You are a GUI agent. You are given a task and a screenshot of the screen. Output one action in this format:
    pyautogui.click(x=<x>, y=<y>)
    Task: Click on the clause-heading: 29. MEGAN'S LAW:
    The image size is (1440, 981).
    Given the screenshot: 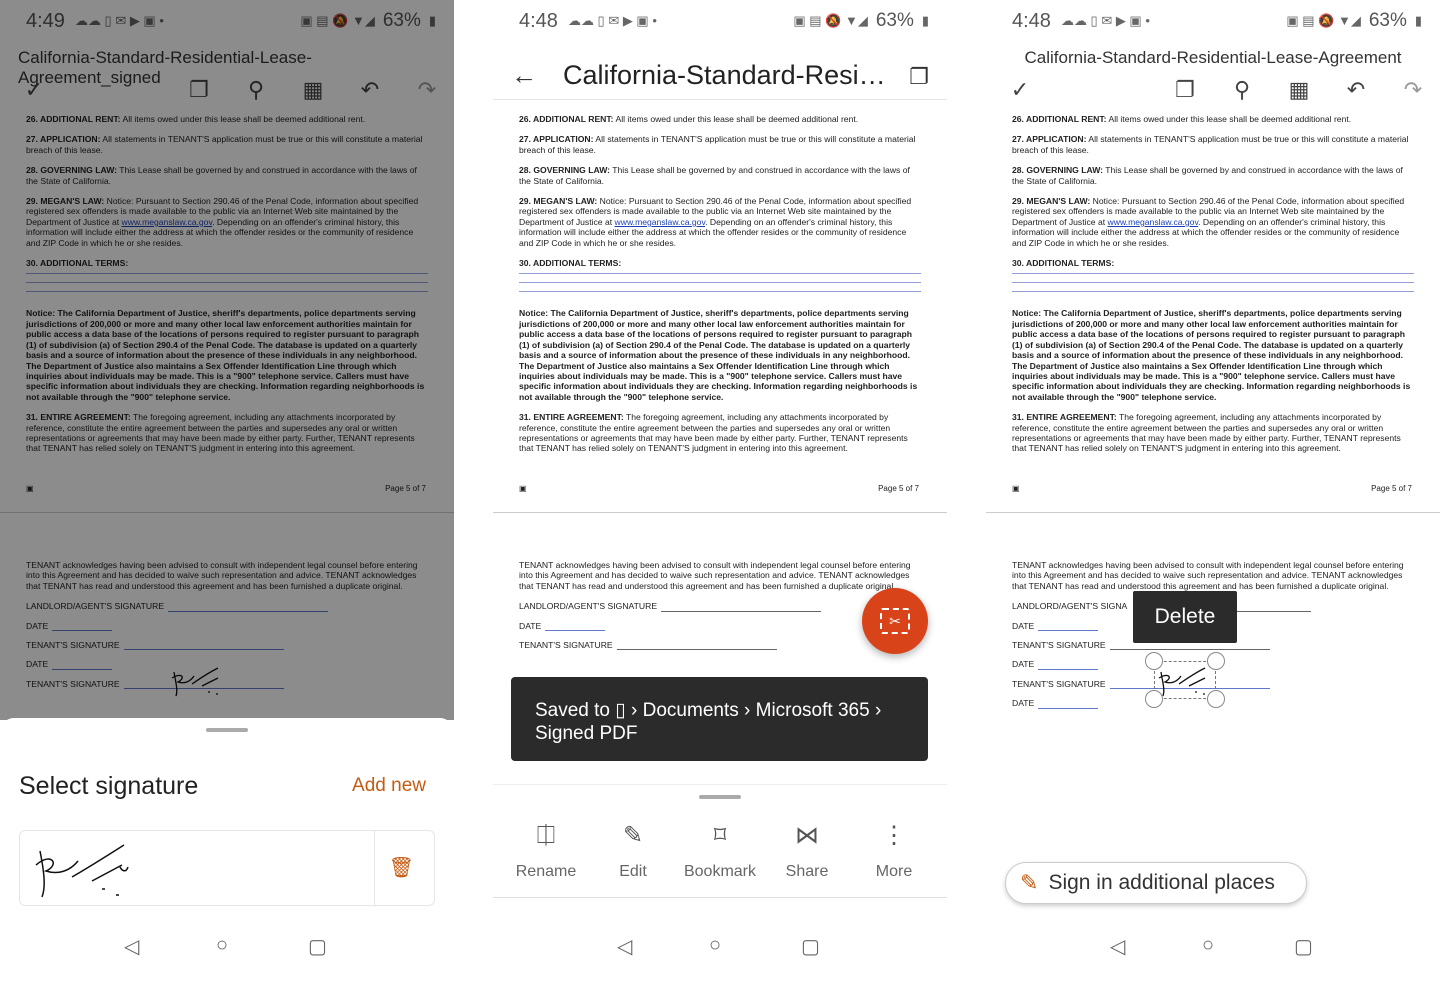 What is the action you would take?
    pyautogui.click(x=558, y=201)
    